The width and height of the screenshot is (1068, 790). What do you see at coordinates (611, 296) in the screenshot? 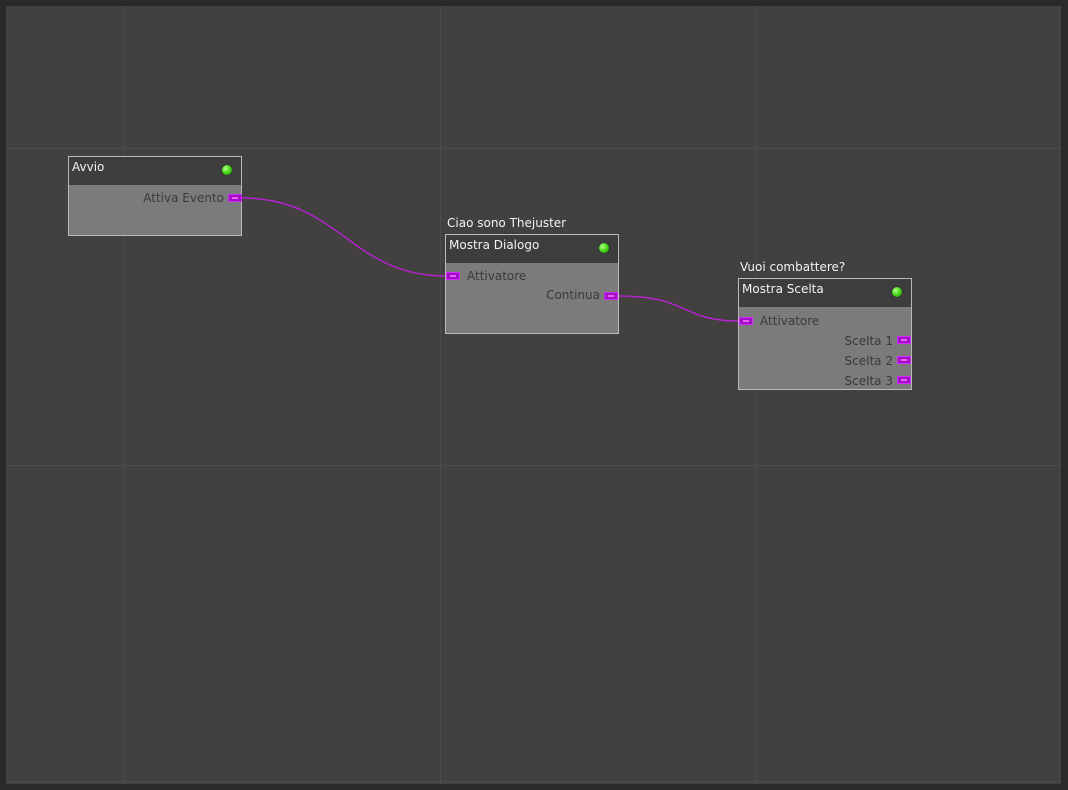
I see `output-port-continua` at bounding box center [611, 296].